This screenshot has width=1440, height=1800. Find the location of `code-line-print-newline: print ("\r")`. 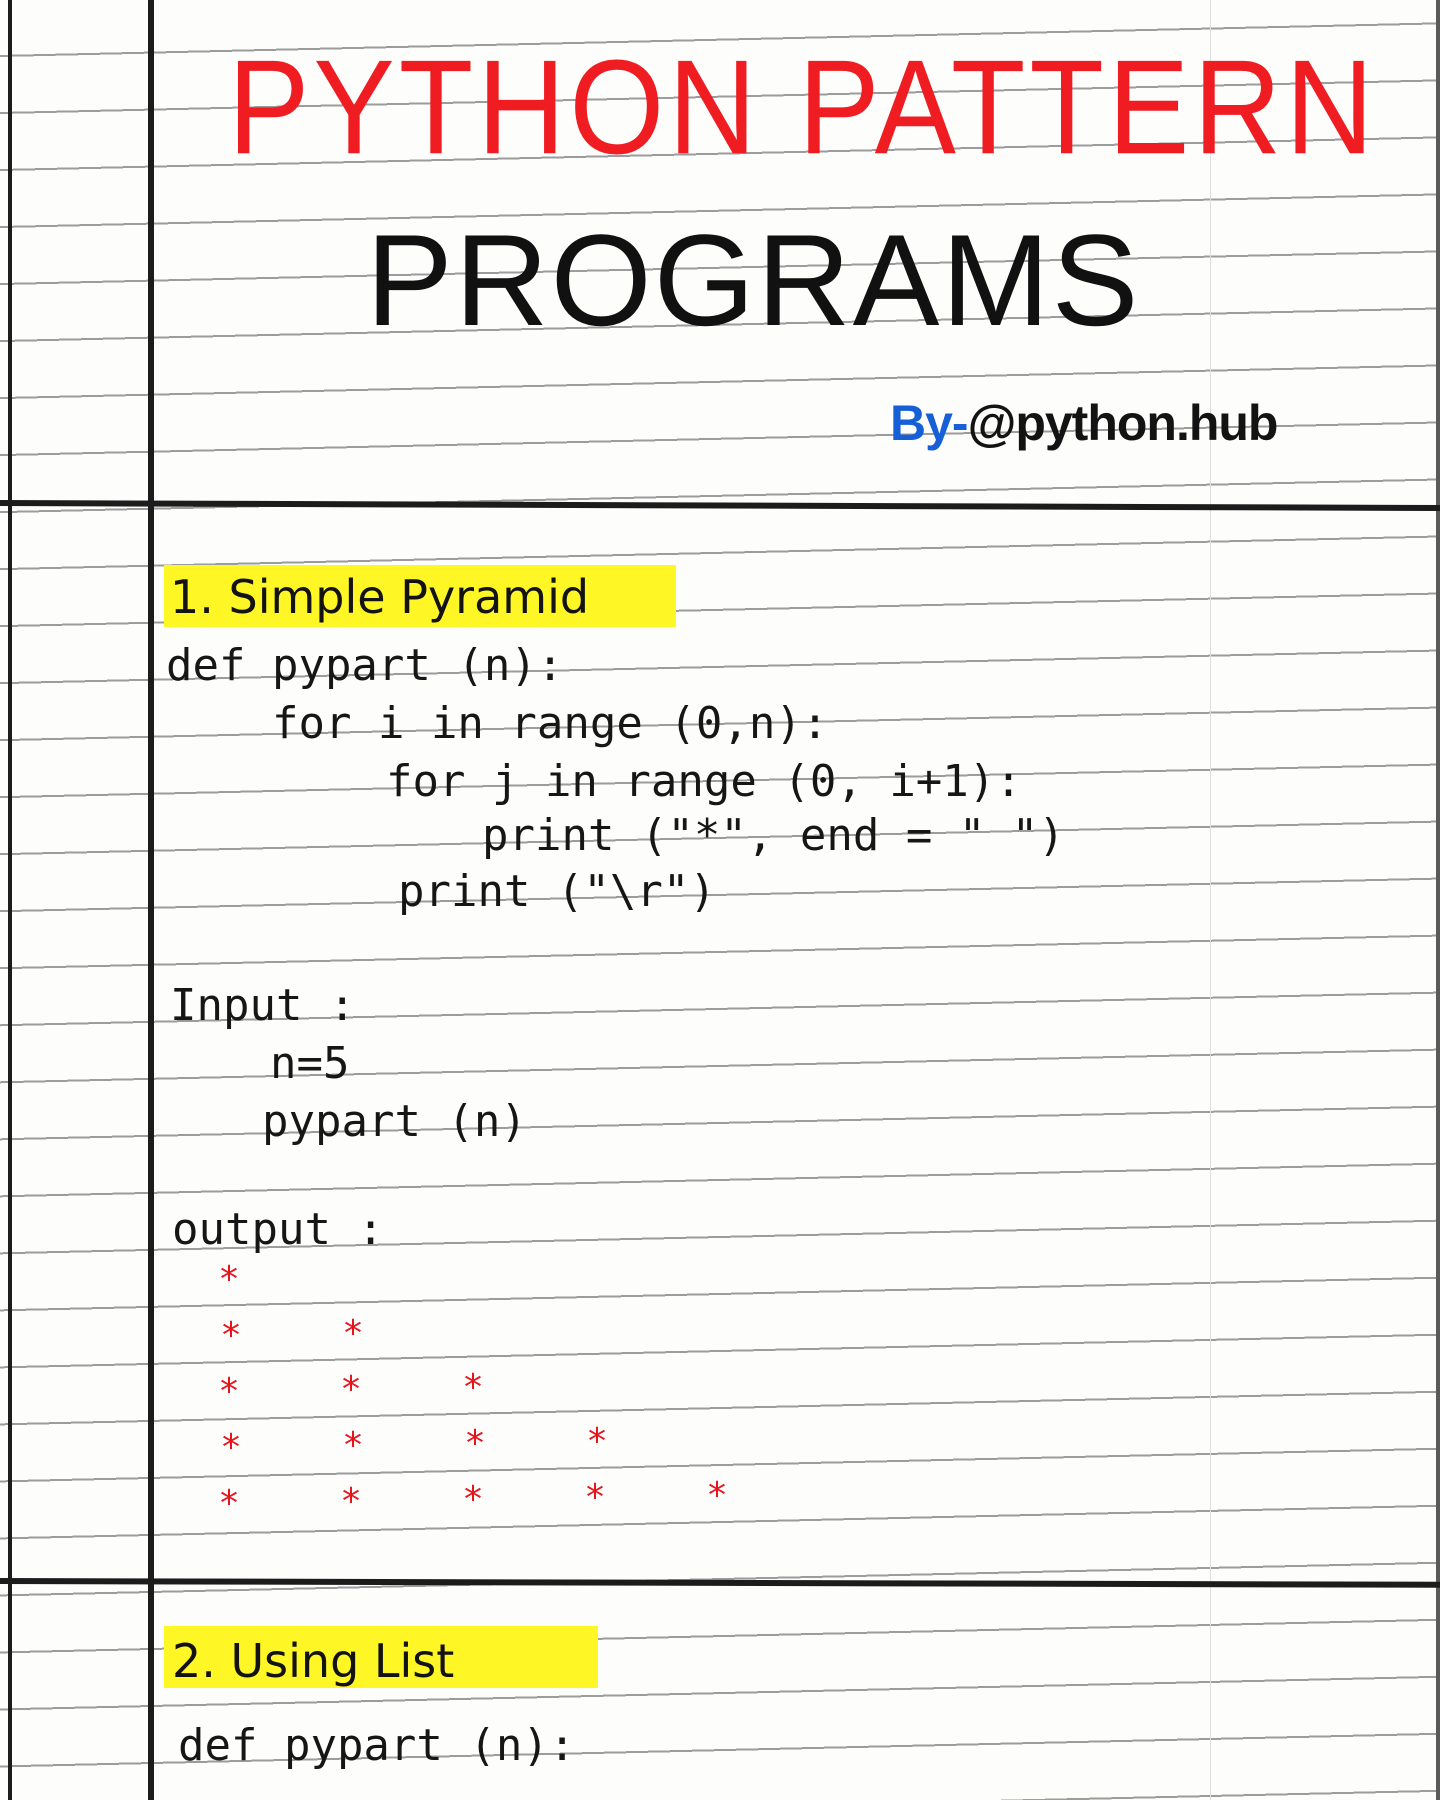

code-line-print-newline: print ("\r") is located at coordinates (557, 891).